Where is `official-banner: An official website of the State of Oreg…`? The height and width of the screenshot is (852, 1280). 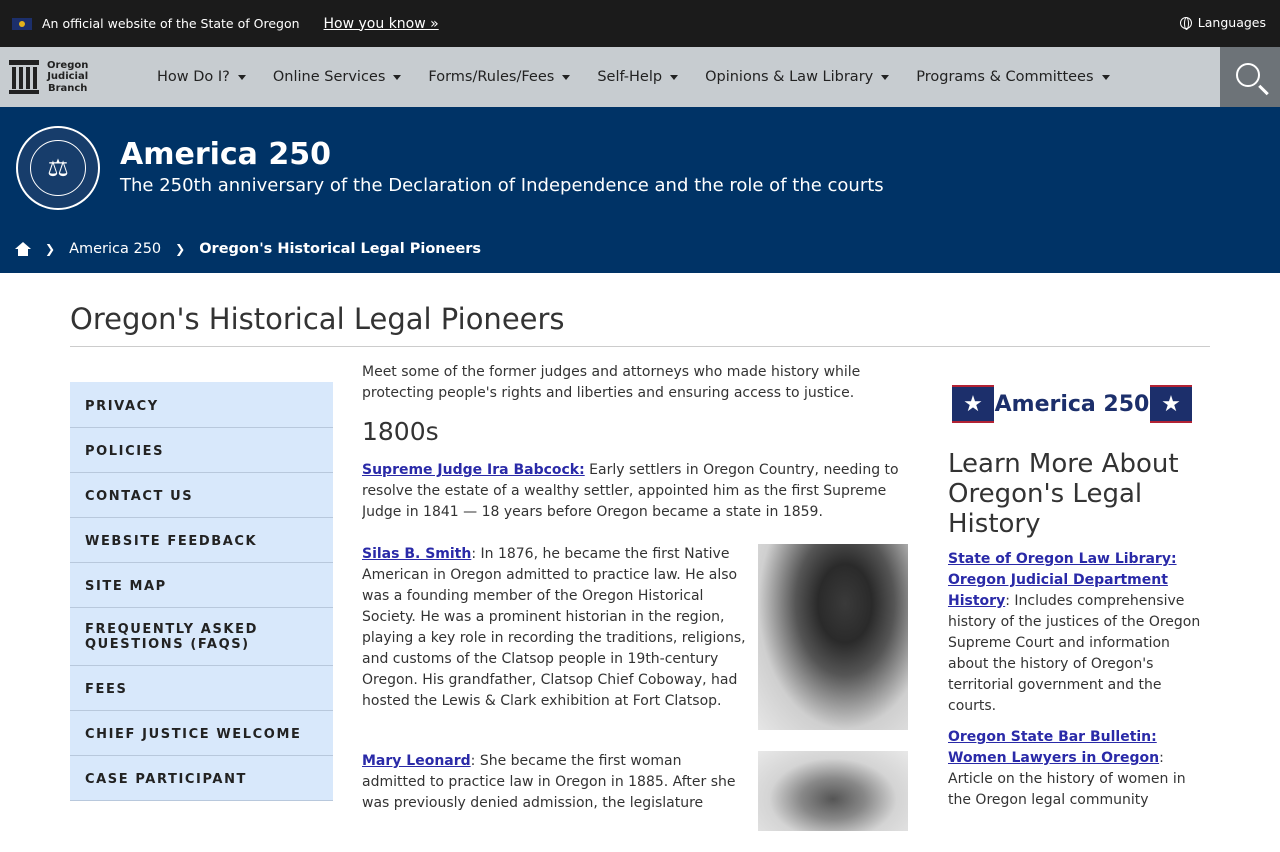 official-banner: An official website of the State of Oreg… is located at coordinates (640, 23).